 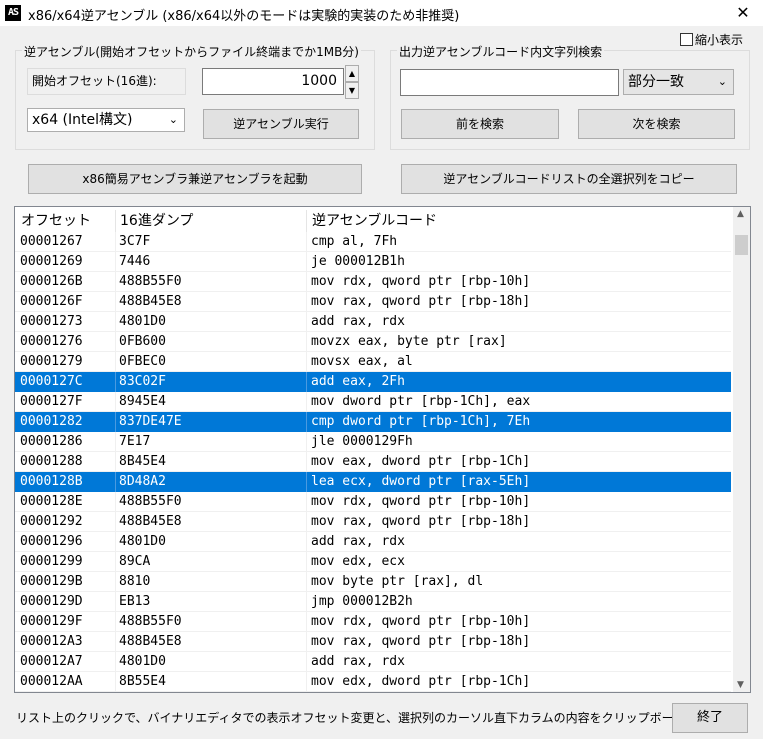 I want to click on cell-hex: 89CA, so click(x=135, y=561).